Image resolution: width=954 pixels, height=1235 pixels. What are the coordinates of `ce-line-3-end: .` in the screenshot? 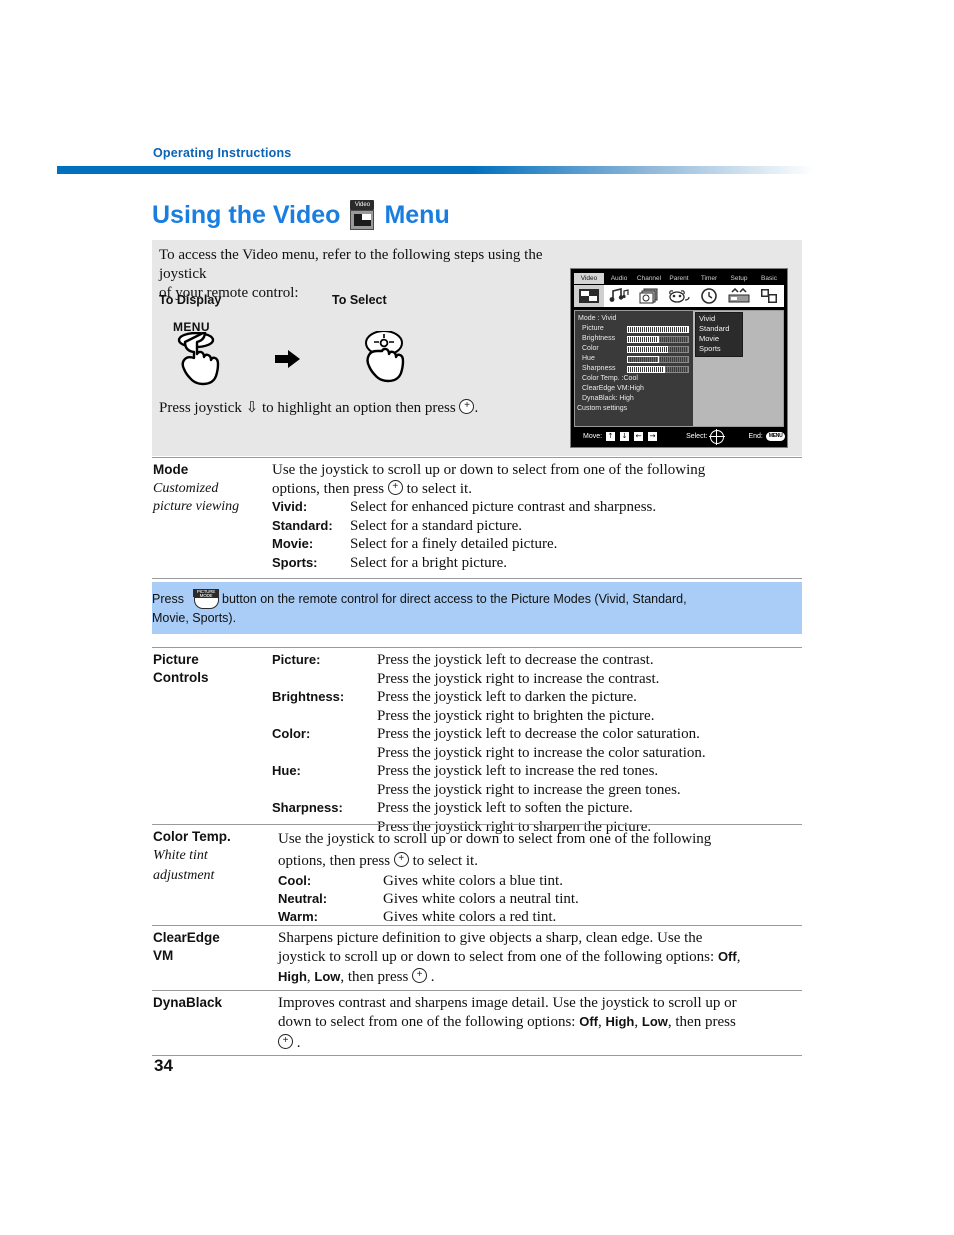 It's located at (432, 977).